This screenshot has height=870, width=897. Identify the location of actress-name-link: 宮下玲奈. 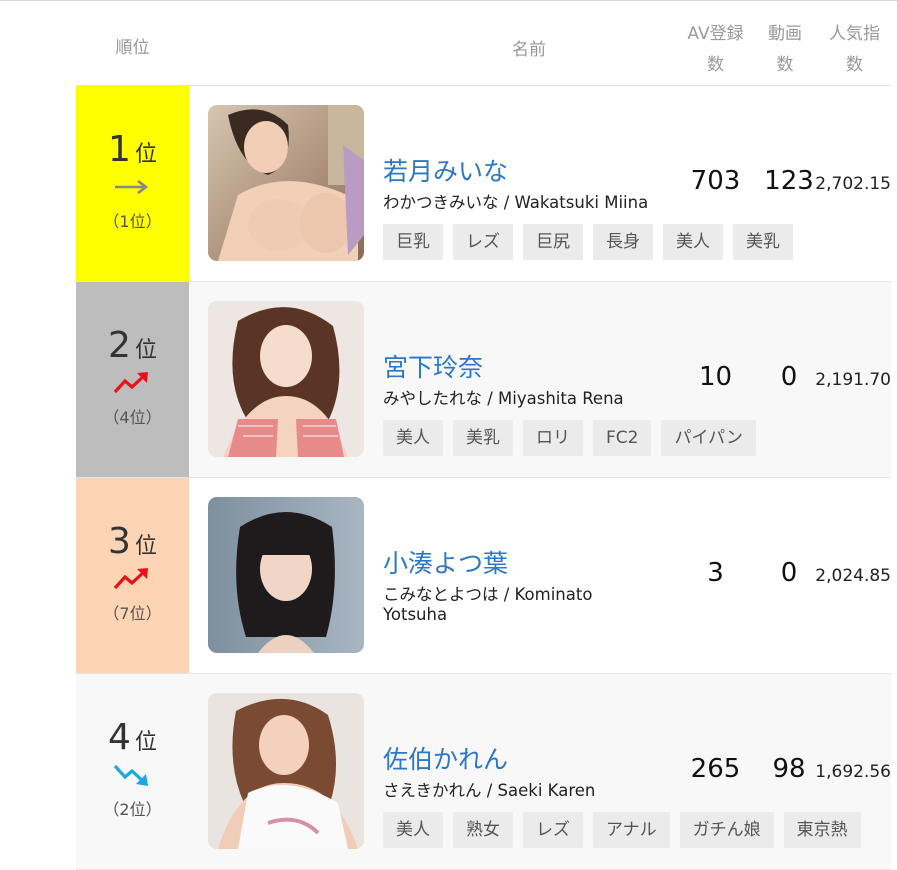
(433, 366).